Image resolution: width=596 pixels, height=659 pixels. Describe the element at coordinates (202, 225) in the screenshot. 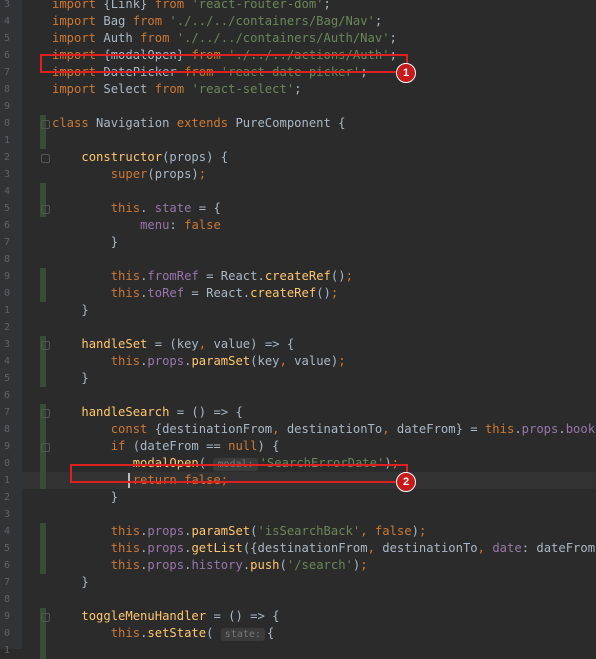

I see `code-token: false` at that location.